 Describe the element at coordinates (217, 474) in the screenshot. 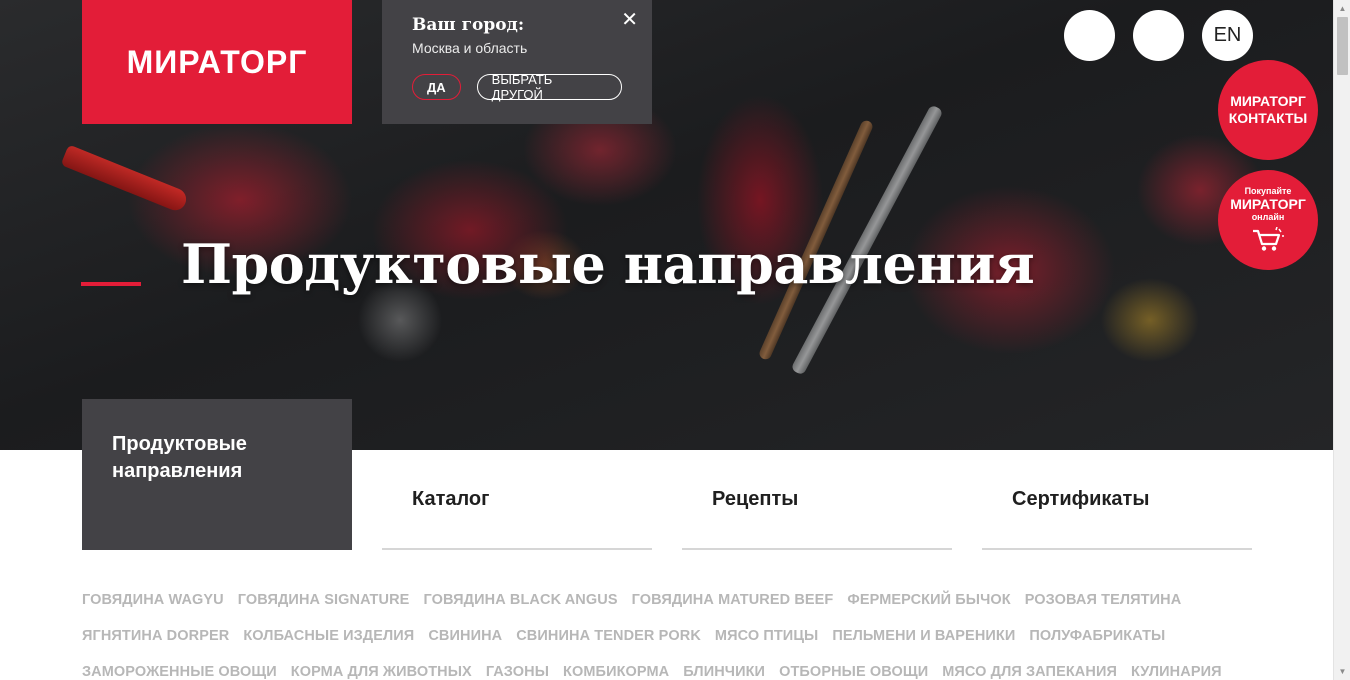

I see `tab-product-directions: Продуктовые направления` at that location.